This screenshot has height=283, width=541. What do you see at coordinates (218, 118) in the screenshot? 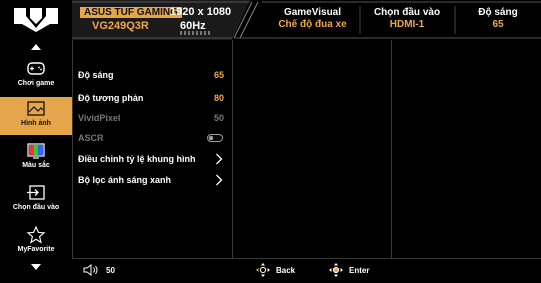
I see `menu-item-value: 50` at bounding box center [218, 118].